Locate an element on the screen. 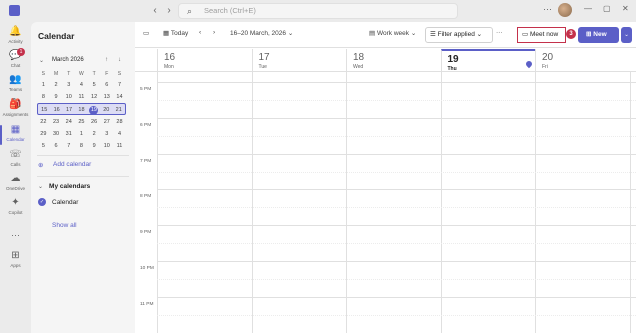 The height and width of the screenshot is (333, 636). mini-calendar-week: 29 30 31 1 2 3 4 is located at coordinates (81, 134).